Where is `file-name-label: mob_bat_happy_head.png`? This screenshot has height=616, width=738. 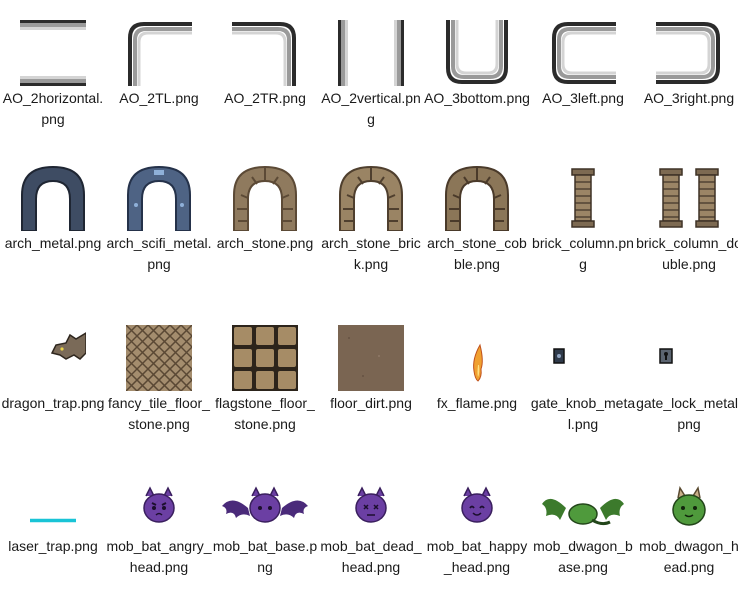
file-name-label: mob_bat_happy_head.png is located at coordinates (477, 556).